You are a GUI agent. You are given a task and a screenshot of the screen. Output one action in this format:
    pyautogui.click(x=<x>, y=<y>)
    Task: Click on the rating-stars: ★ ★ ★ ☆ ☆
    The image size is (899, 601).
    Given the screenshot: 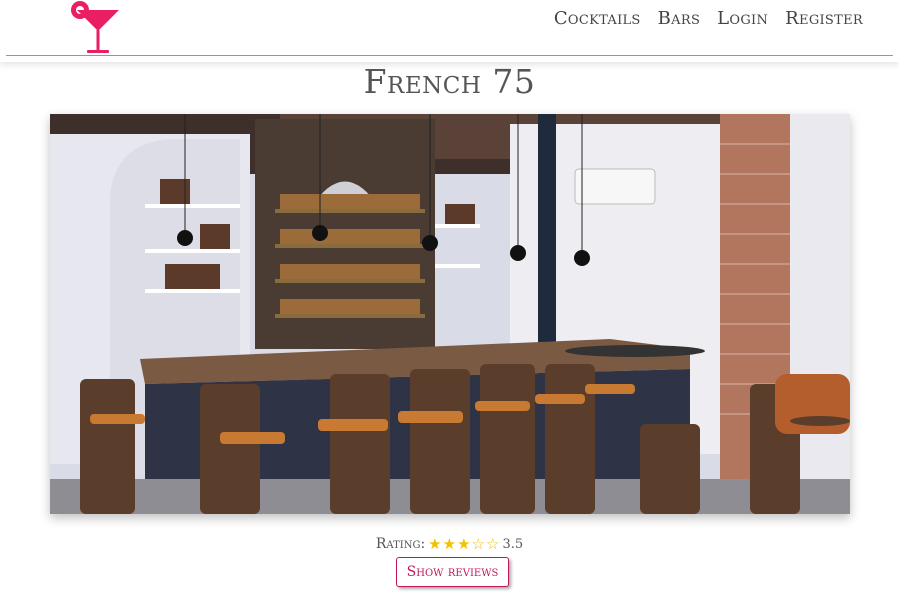 What is the action you would take?
    pyautogui.click(x=464, y=543)
    